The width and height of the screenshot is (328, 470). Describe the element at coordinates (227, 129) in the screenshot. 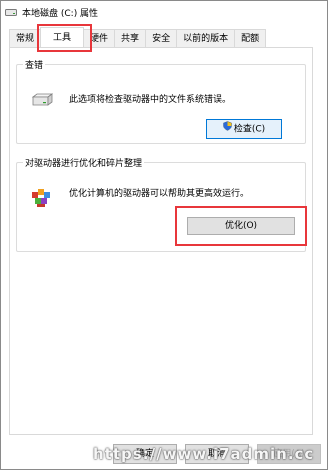

I see `shield-icon` at that location.